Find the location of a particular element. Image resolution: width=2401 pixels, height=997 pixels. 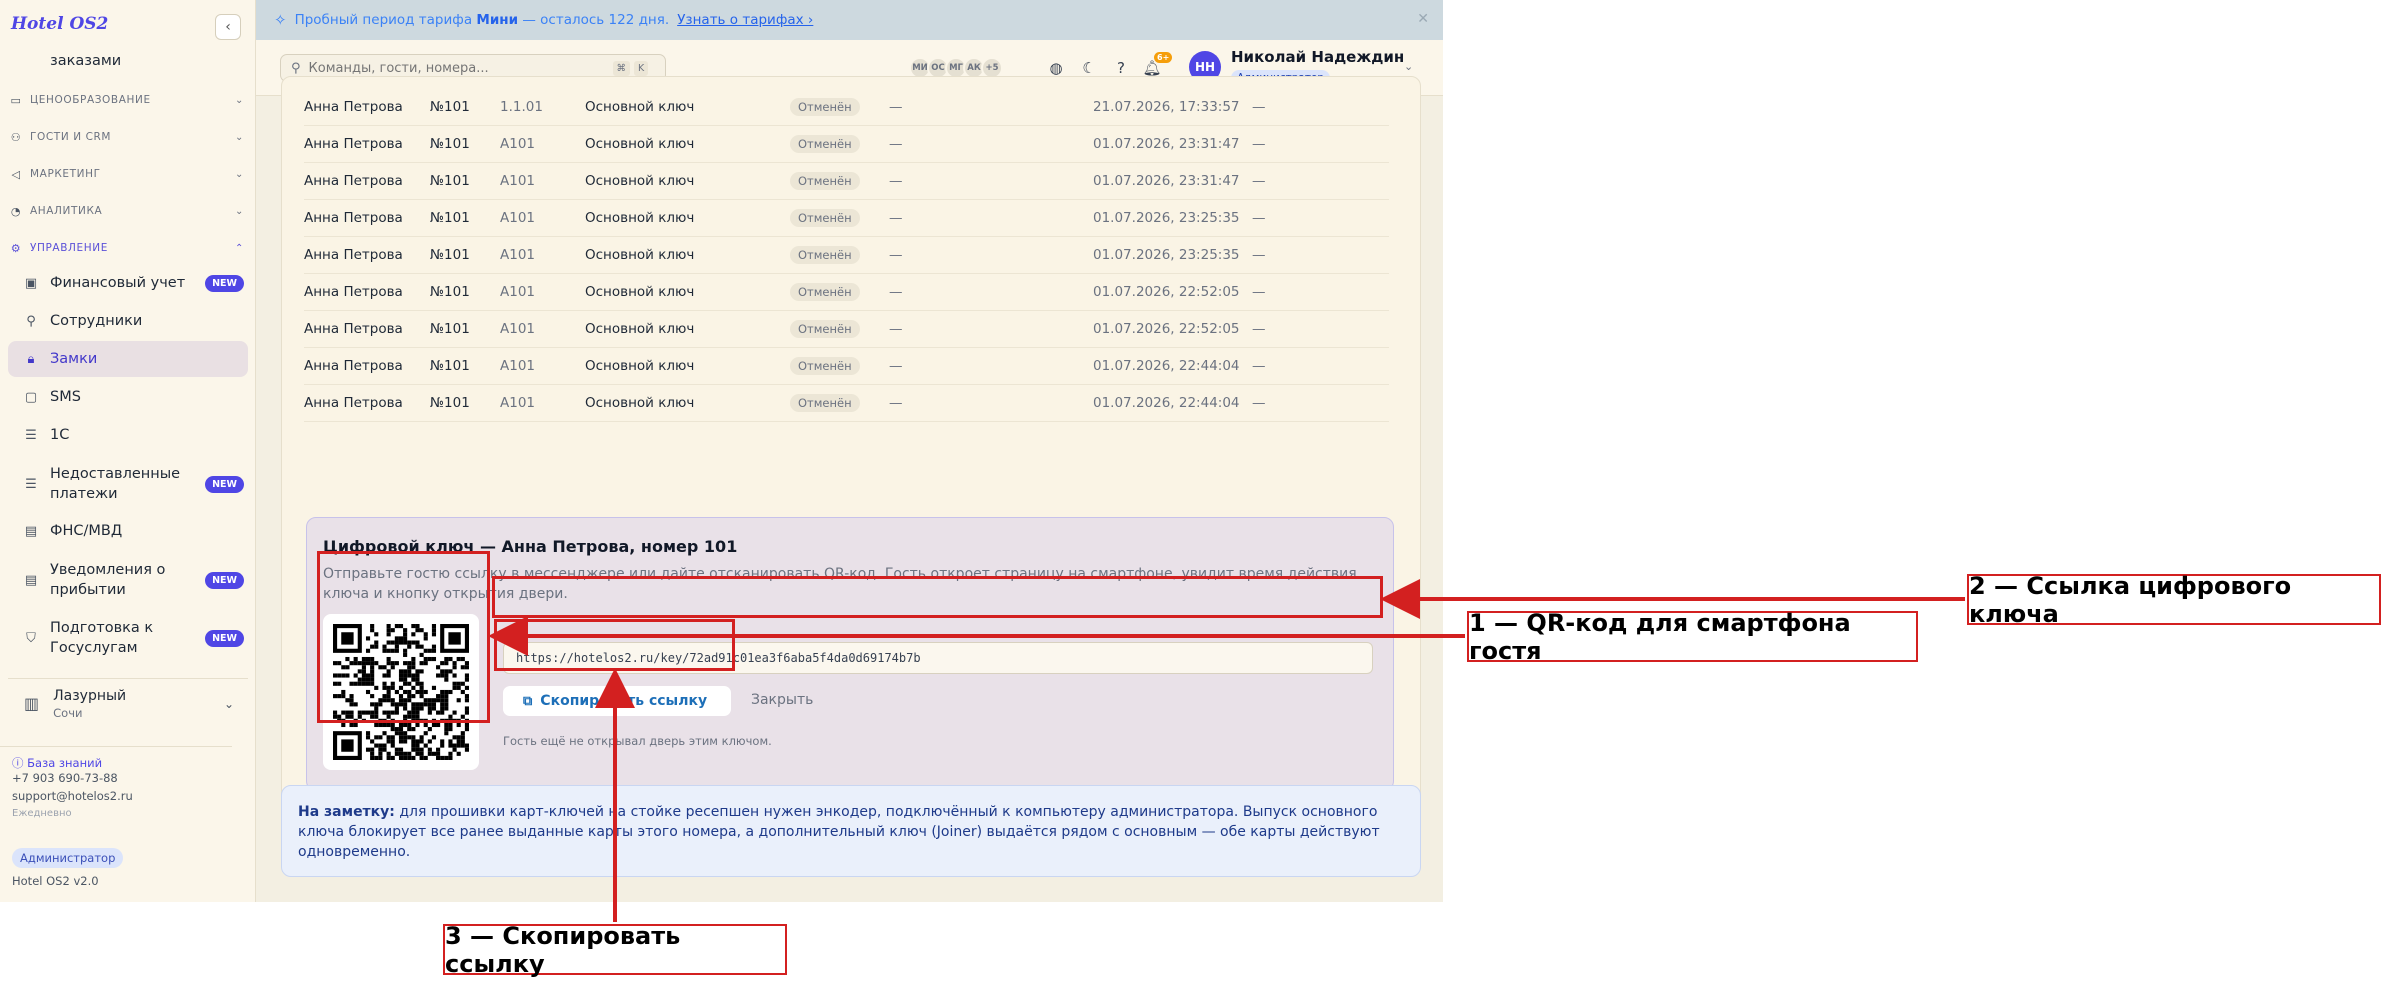

sidebar-item-staff: ⚲ Сотрудники is located at coordinates (128, 321).